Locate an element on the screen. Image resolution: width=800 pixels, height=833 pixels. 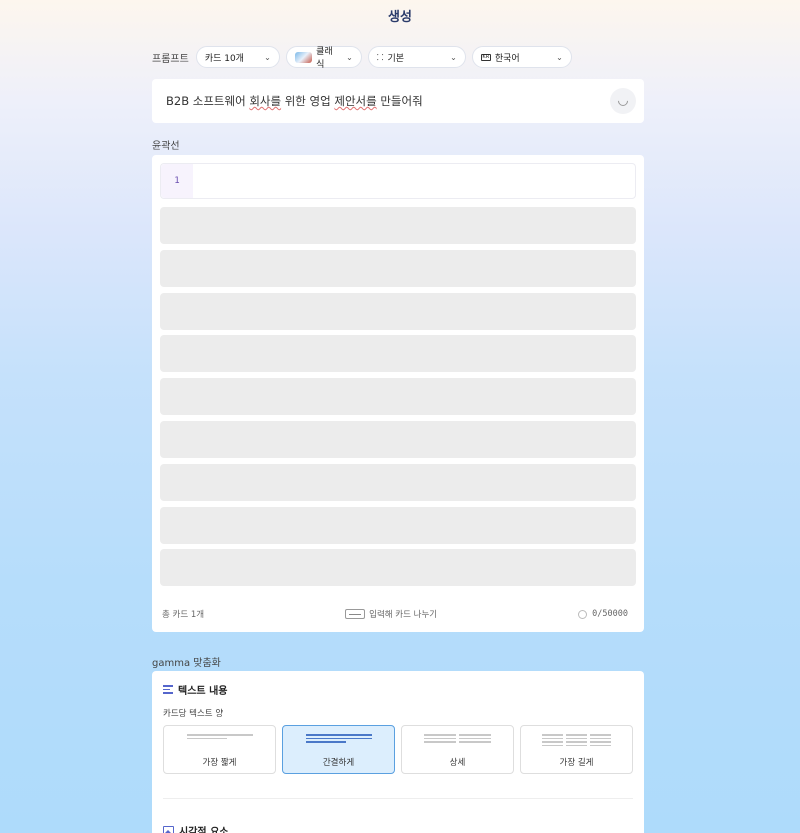
loading-spinner-icon is located at coordinates (623, 101).